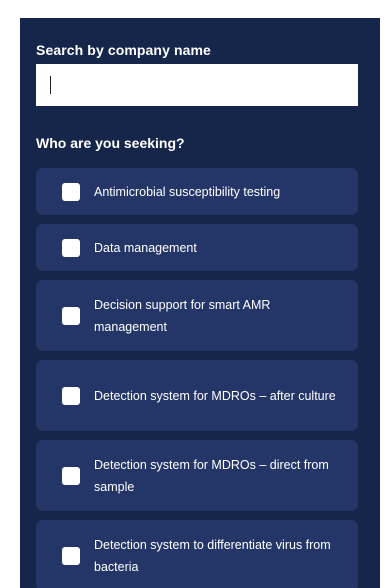 The image size is (388, 588). I want to click on search-input, so click(197, 85).